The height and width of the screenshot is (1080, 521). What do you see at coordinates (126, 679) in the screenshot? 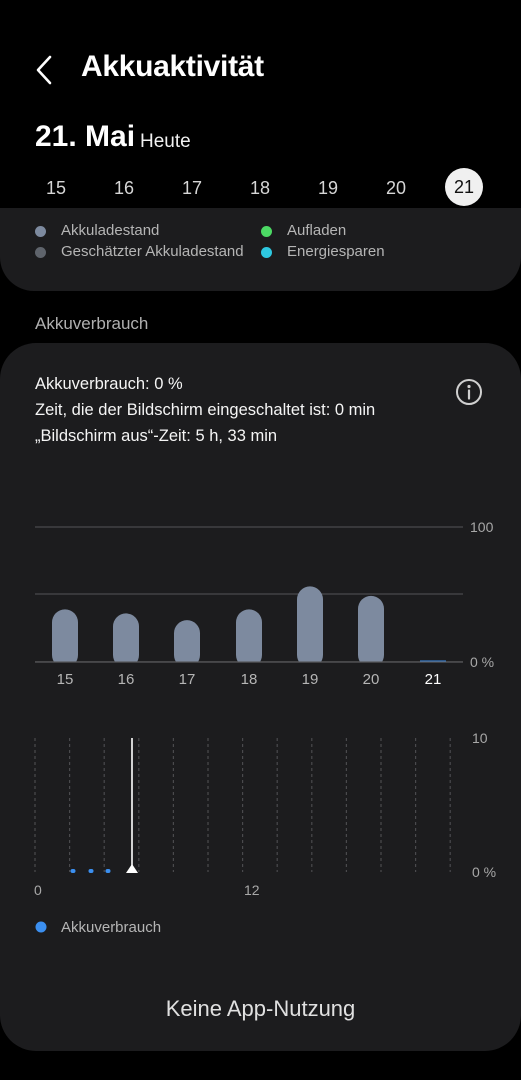
I see `daily-xlabel-16: 16` at bounding box center [126, 679].